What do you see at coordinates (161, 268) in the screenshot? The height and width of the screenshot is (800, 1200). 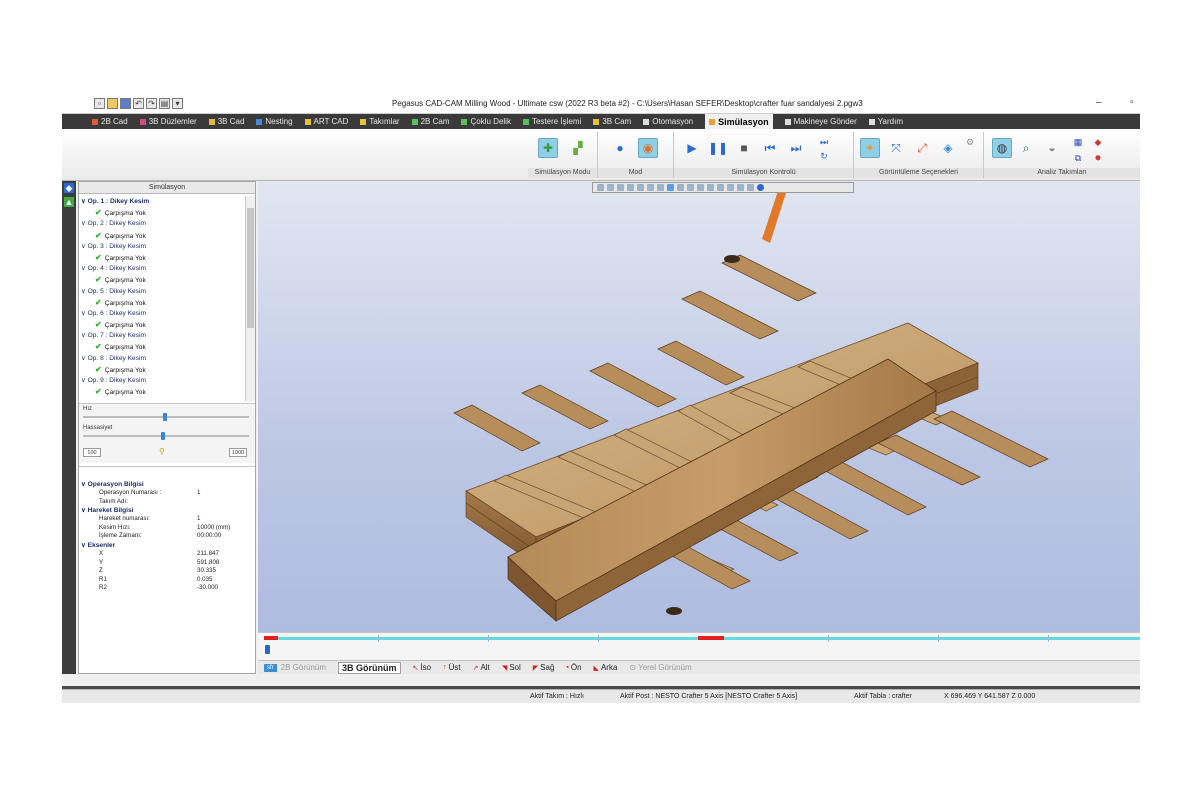 I see `operation-item: ∨ Op. 4 : Dikey Kesim` at bounding box center [161, 268].